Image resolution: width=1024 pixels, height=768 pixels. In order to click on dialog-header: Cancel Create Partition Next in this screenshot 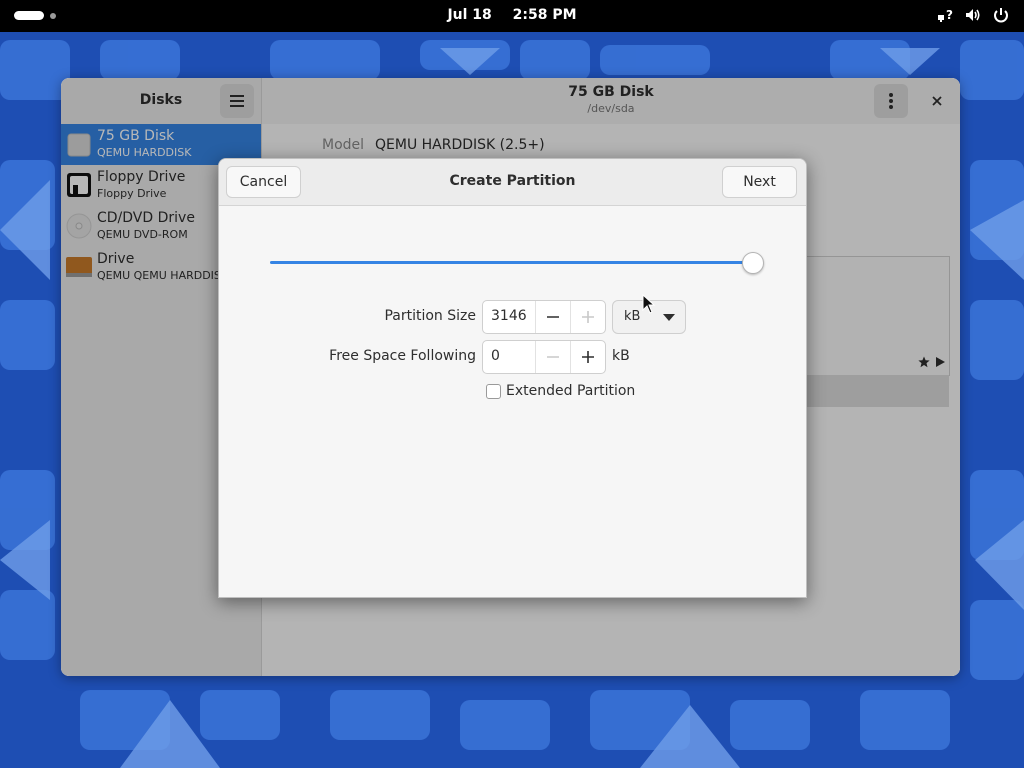, I will do `click(512, 182)`.